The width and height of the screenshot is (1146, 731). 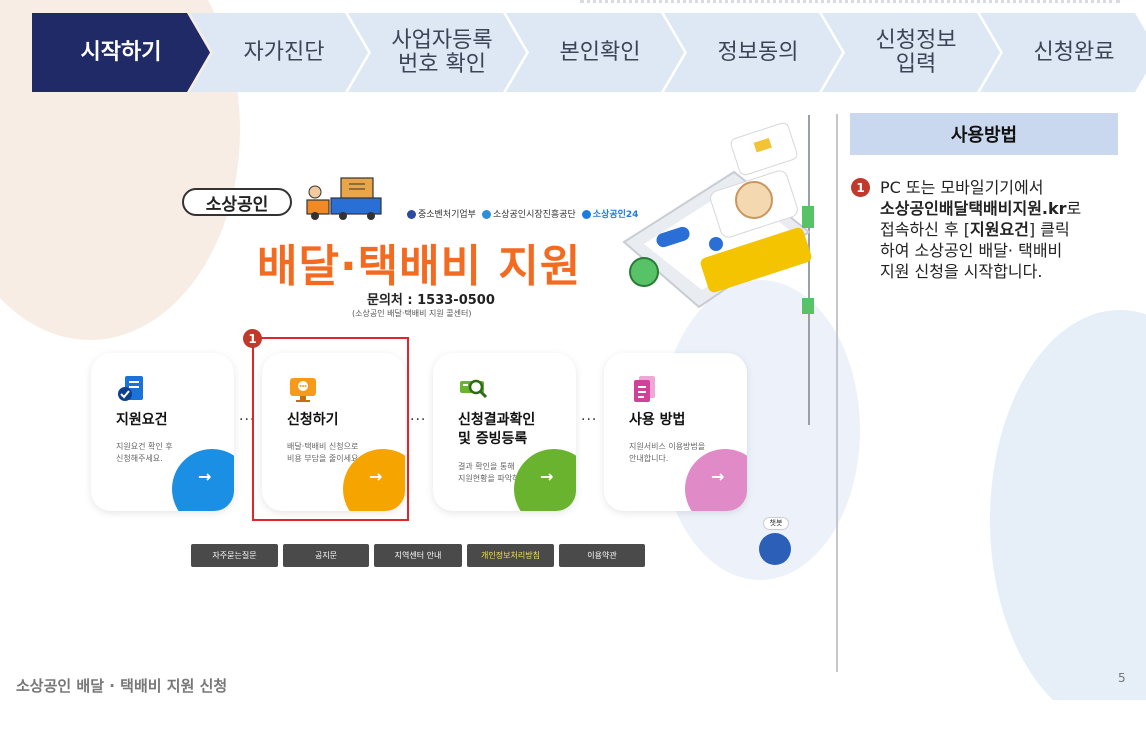 What do you see at coordinates (474, 389) in the screenshot?
I see `search-document-icon` at bounding box center [474, 389].